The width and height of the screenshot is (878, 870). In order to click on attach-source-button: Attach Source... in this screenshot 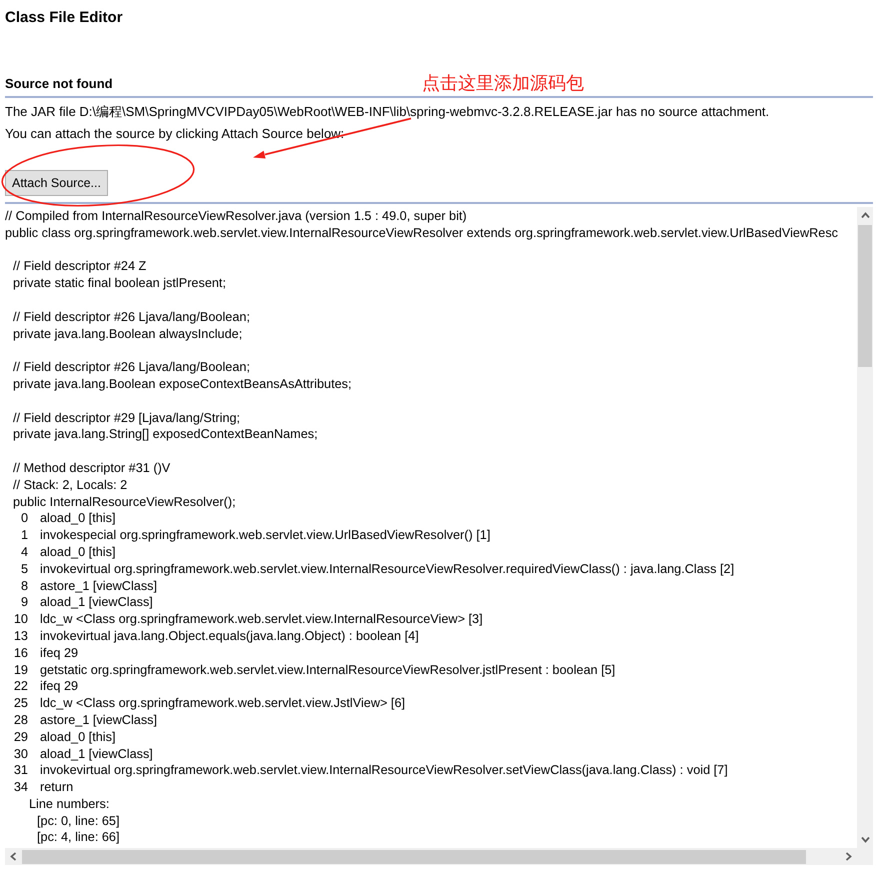, I will do `click(56, 183)`.